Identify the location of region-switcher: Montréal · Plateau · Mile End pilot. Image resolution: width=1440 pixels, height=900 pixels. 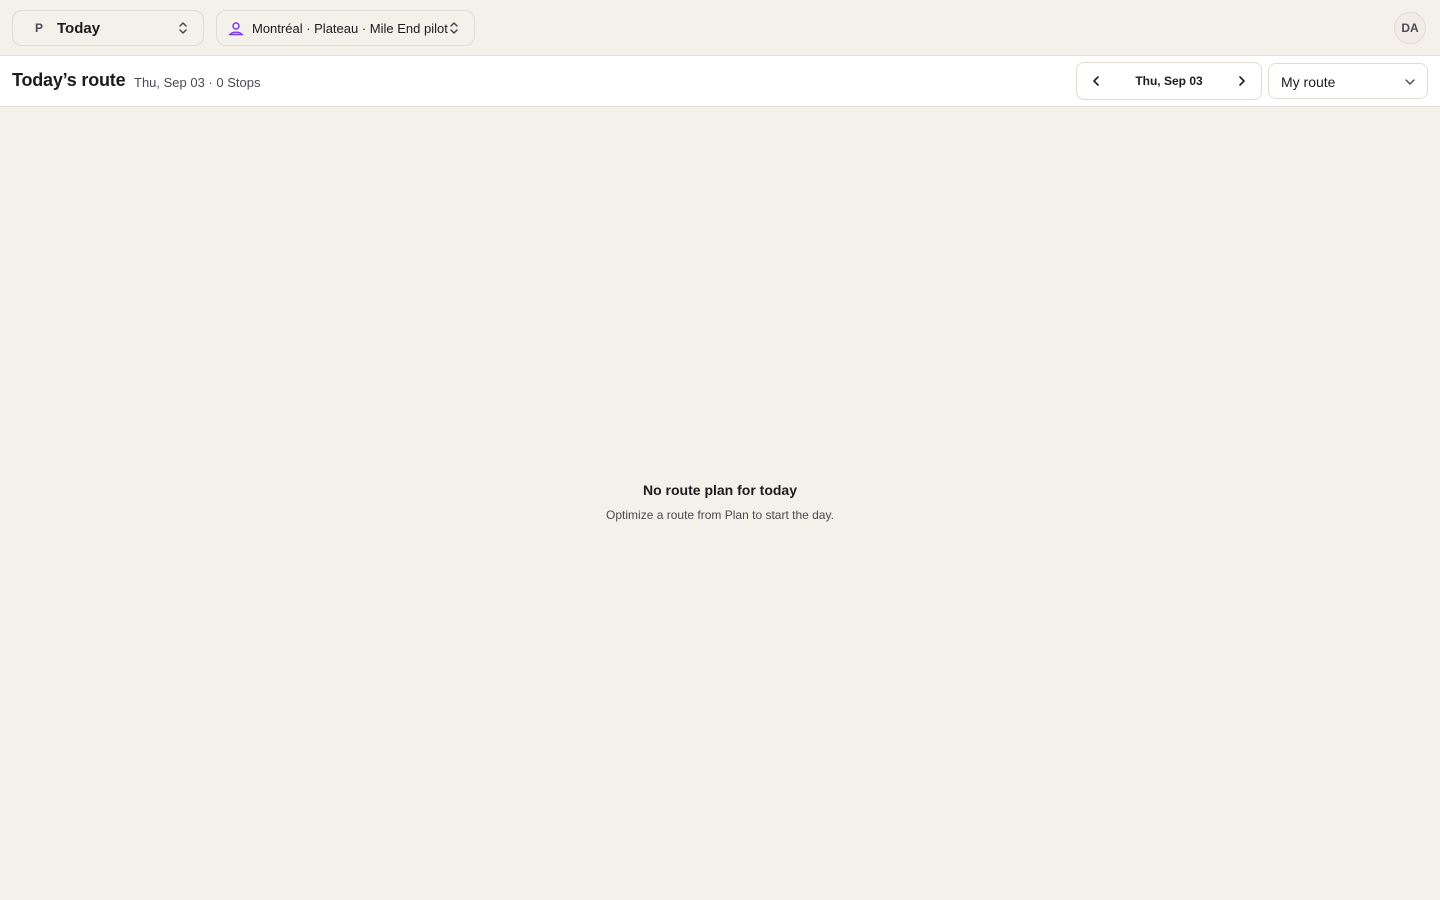
(345, 28).